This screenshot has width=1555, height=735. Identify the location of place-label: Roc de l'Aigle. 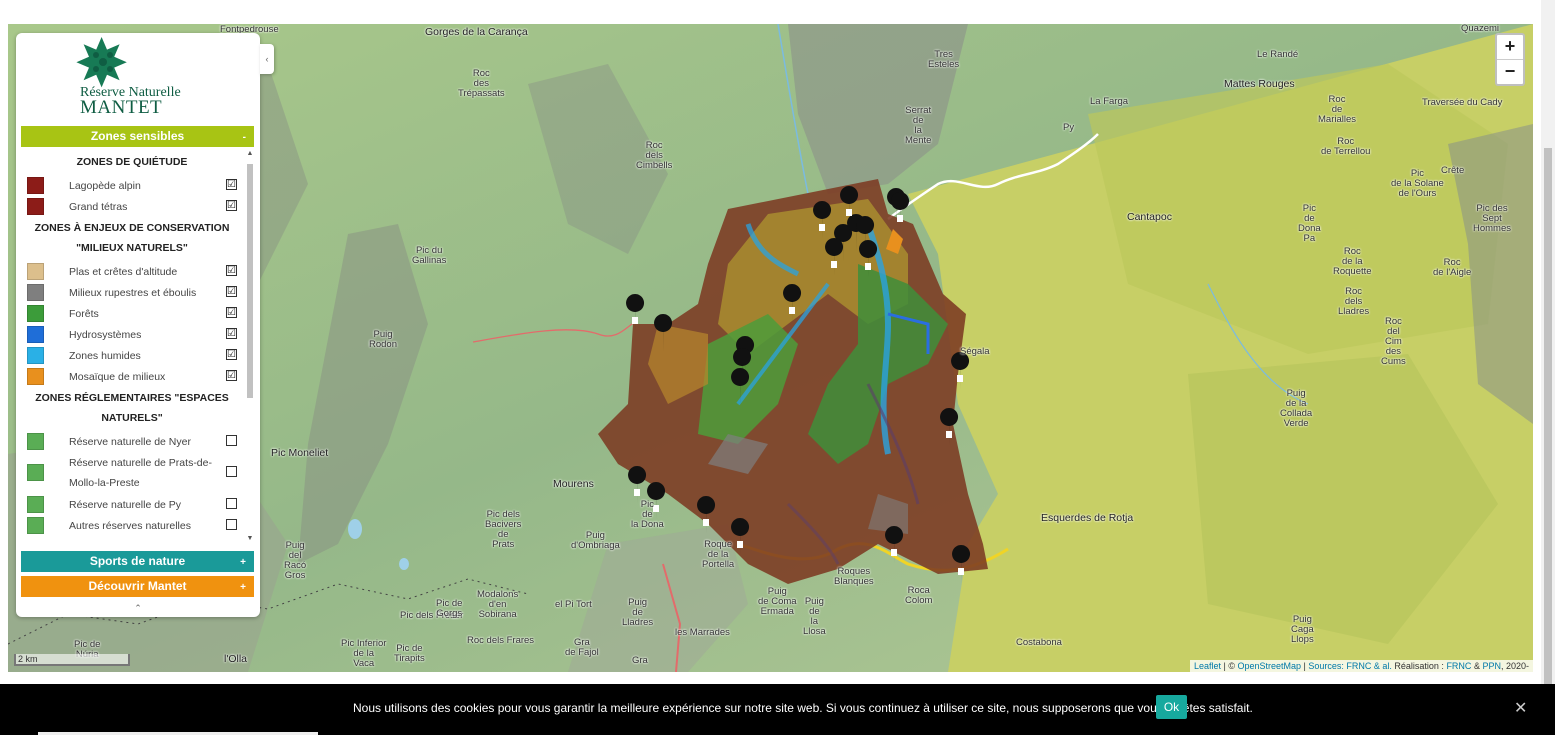
(1452, 267).